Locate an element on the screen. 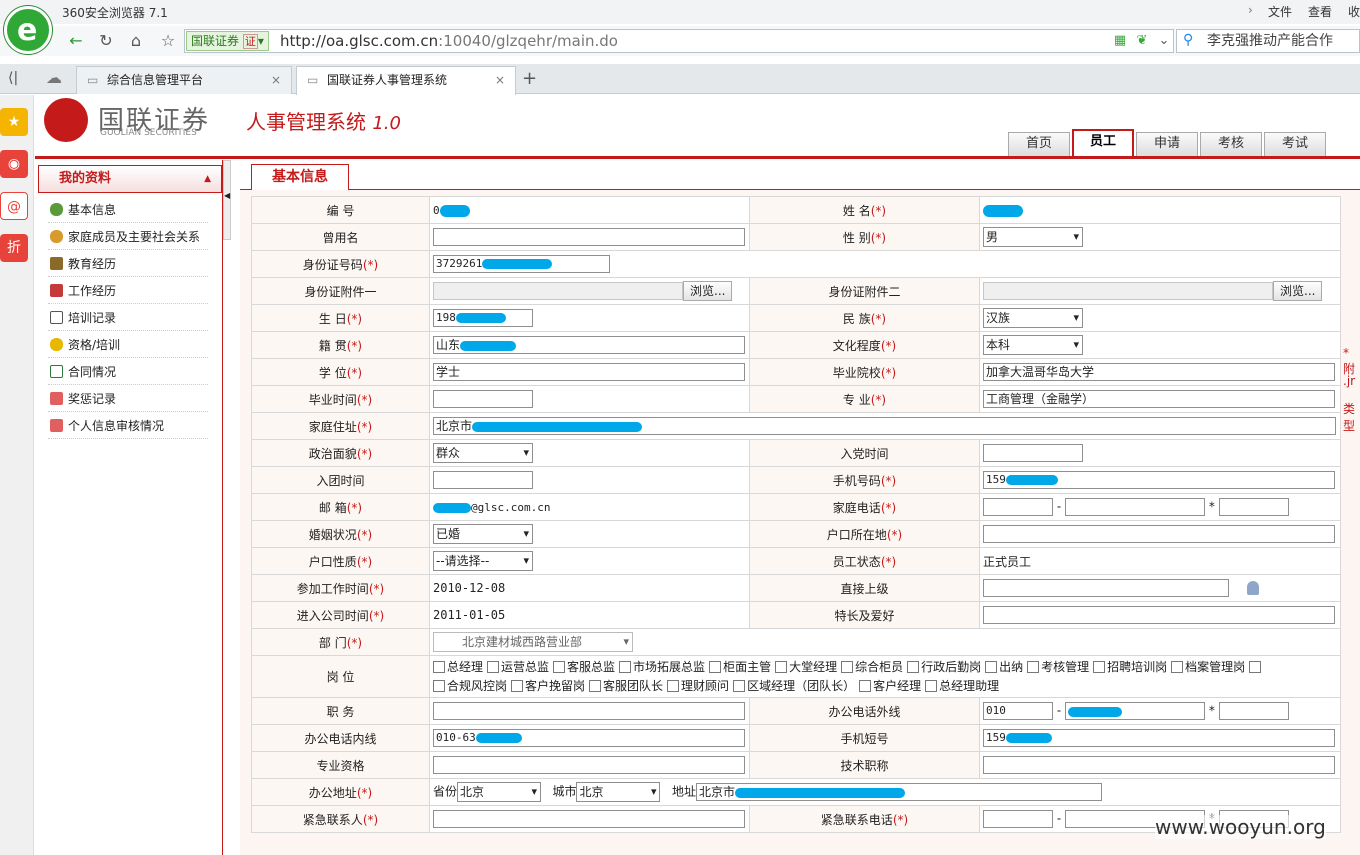 The image size is (1360, 855). hukou-location-input is located at coordinates (1159, 534).